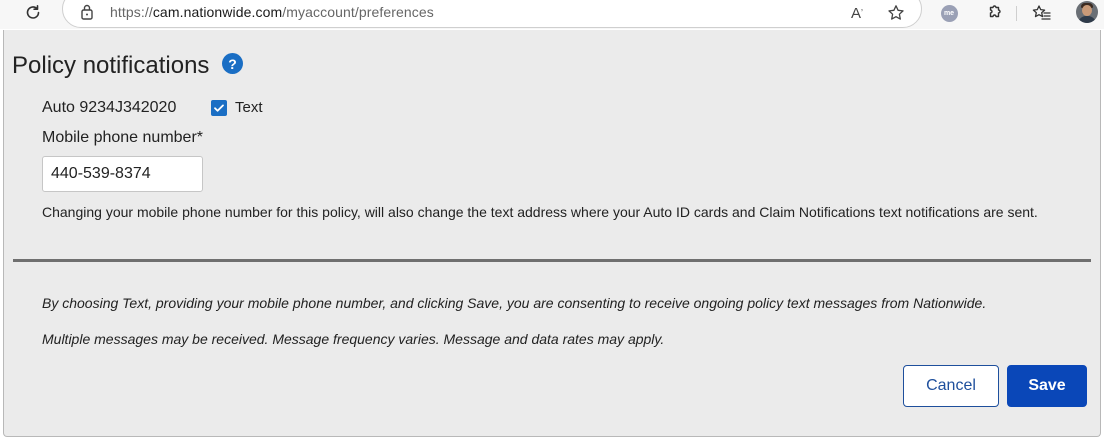 The width and height of the screenshot is (1104, 441). I want to click on avatar, so click(1087, 12).